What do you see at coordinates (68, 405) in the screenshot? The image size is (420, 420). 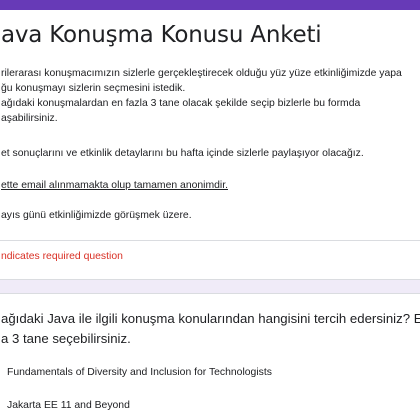 I see `option-label: Jakarta EE 11 and Beyond` at bounding box center [68, 405].